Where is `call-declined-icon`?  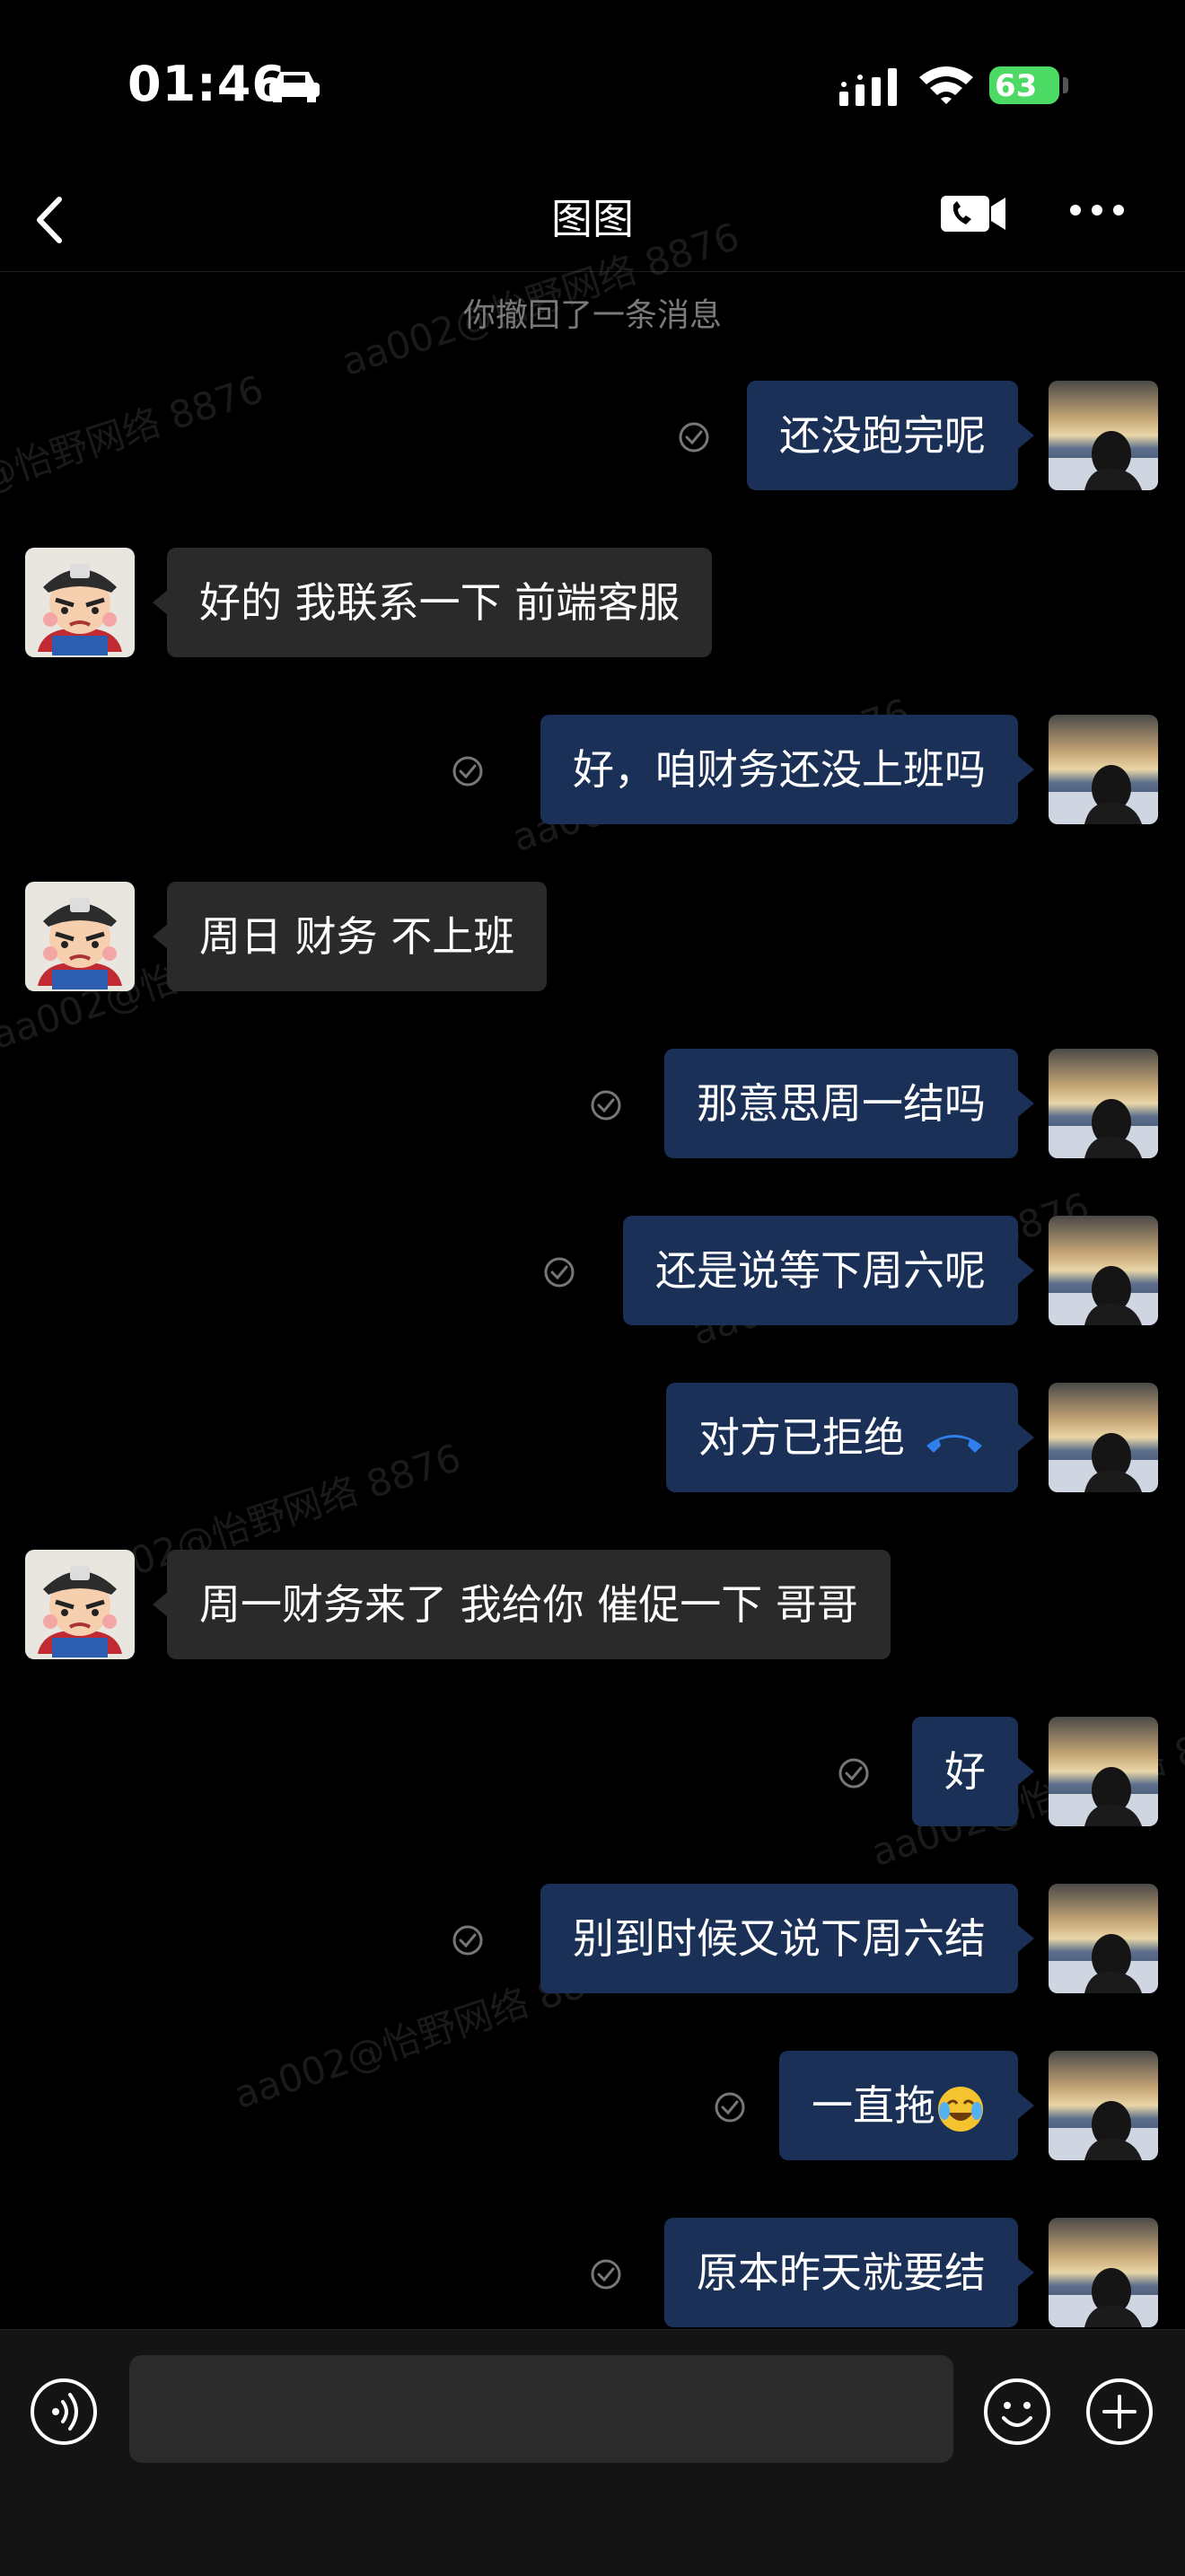 call-declined-icon is located at coordinates (954, 1443).